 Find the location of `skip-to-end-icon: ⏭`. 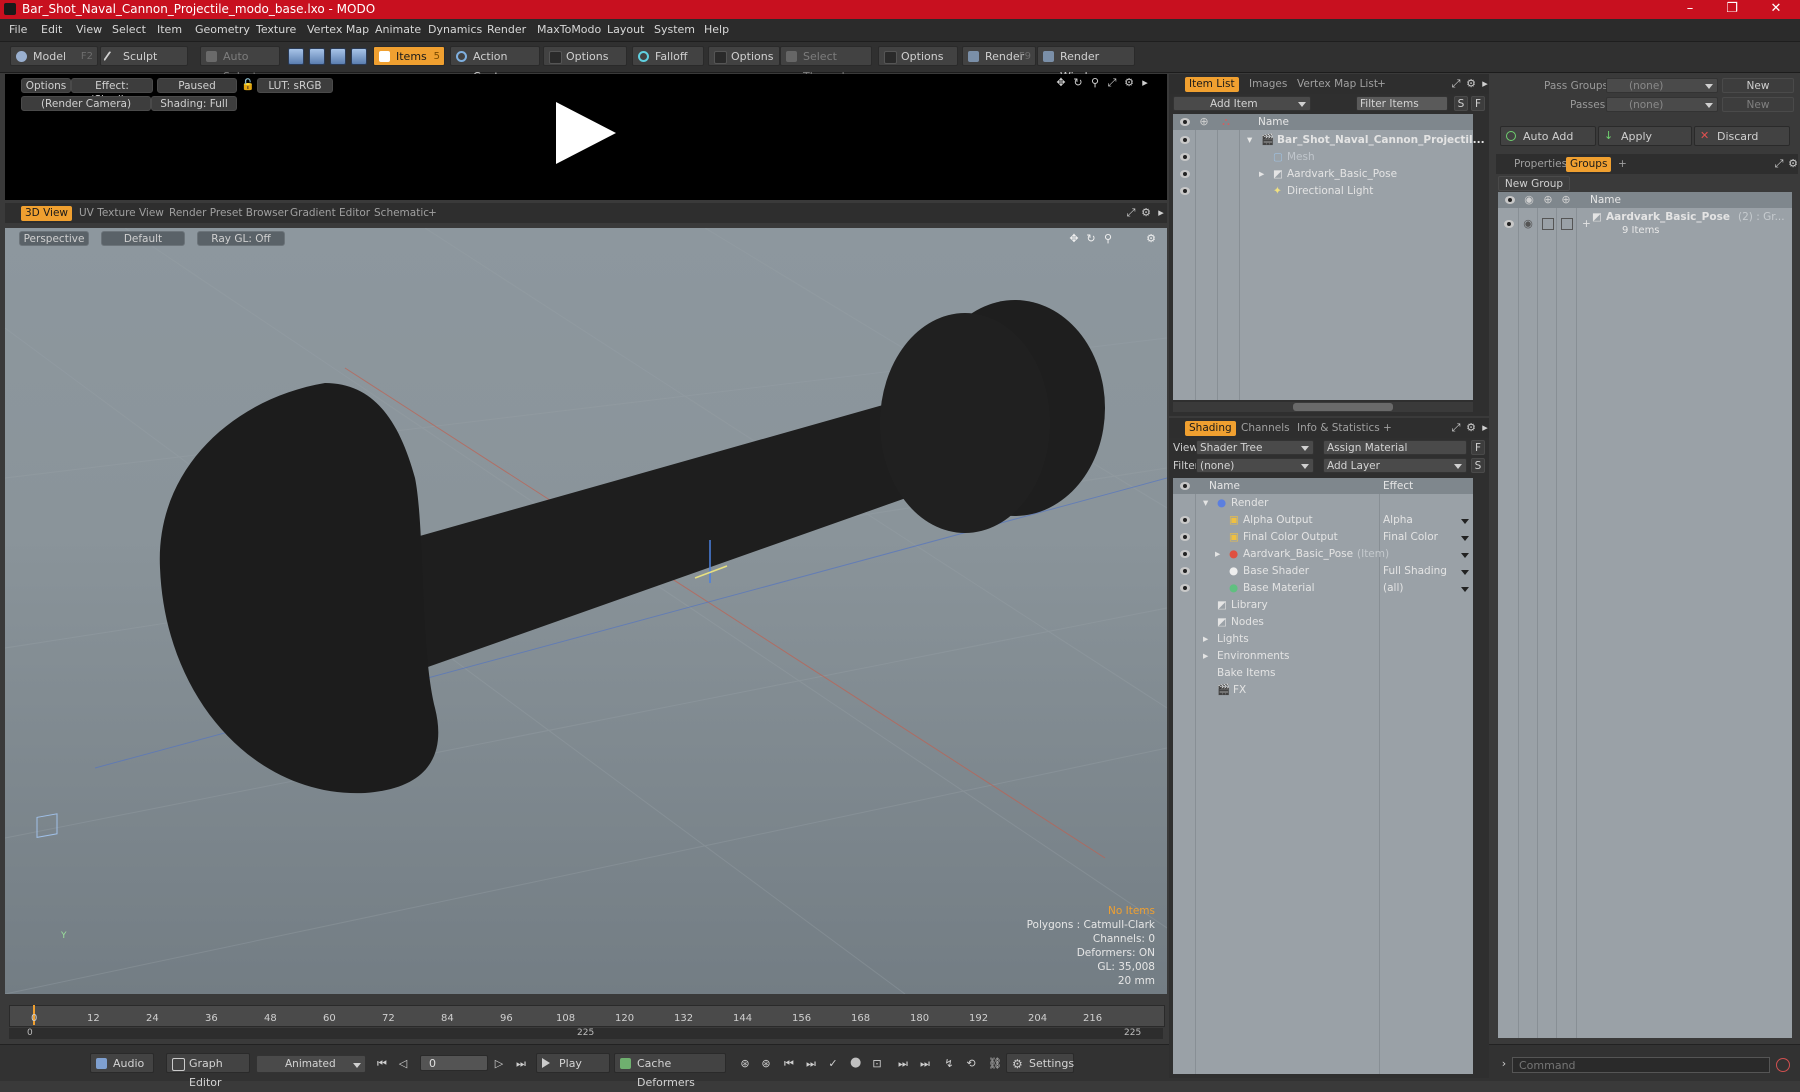

skip-to-end-icon: ⏭ is located at coordinates (521, 1063).